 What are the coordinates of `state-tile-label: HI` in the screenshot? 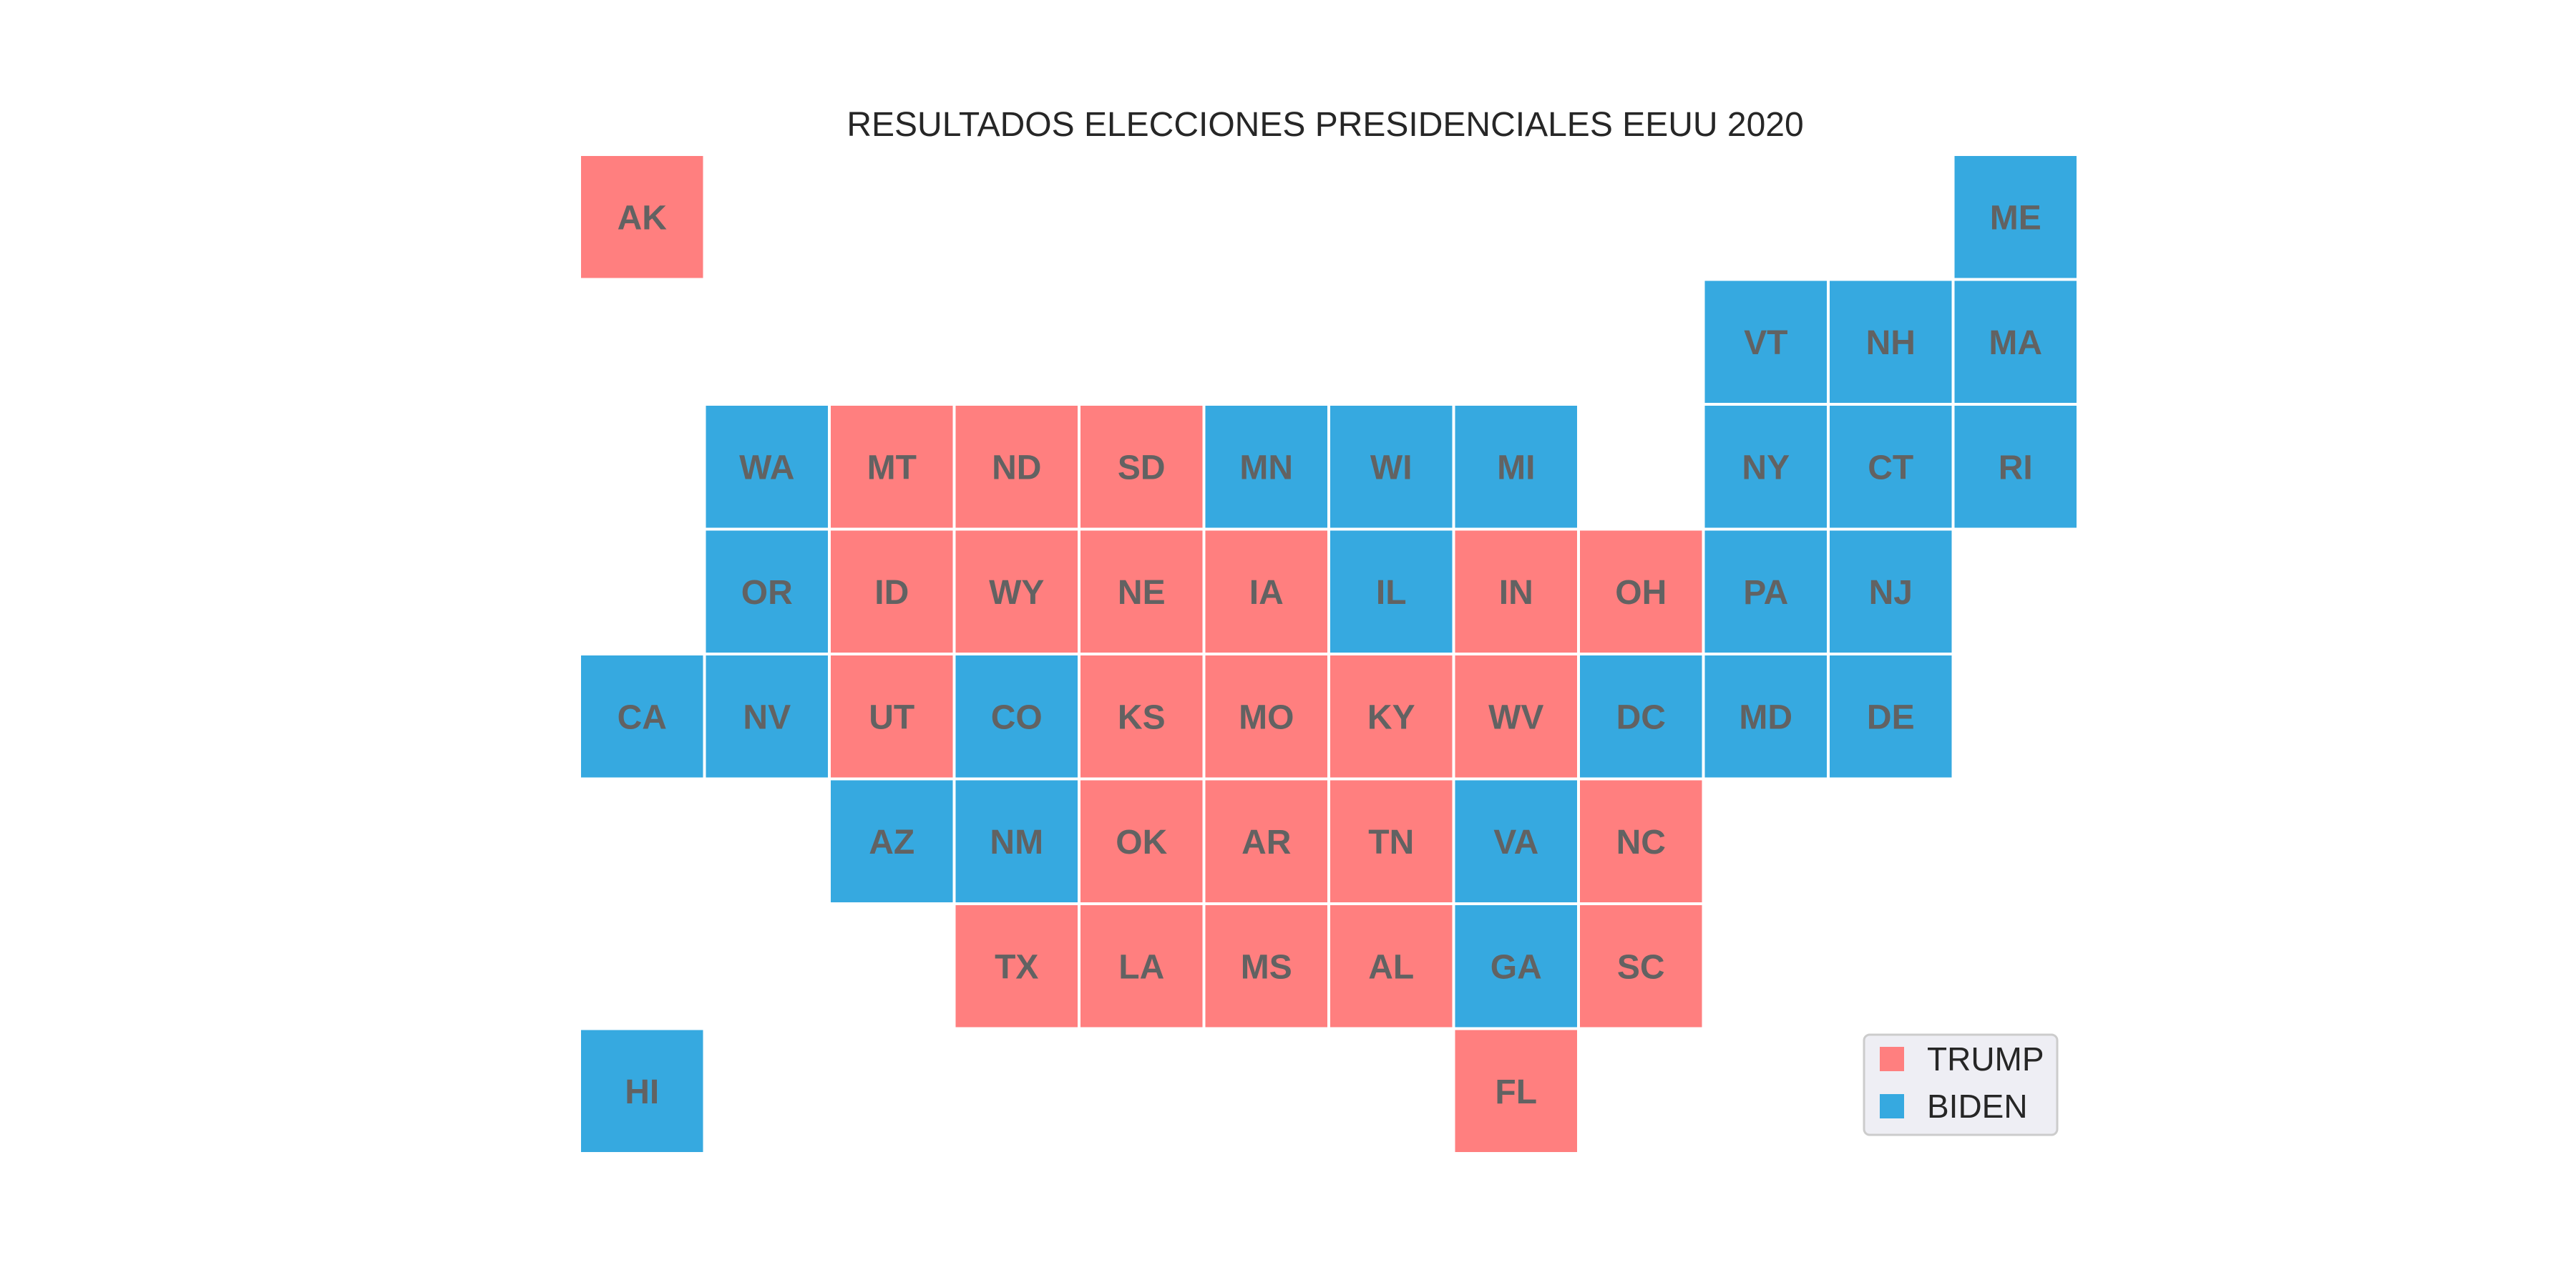 It's located at (642, 1092).